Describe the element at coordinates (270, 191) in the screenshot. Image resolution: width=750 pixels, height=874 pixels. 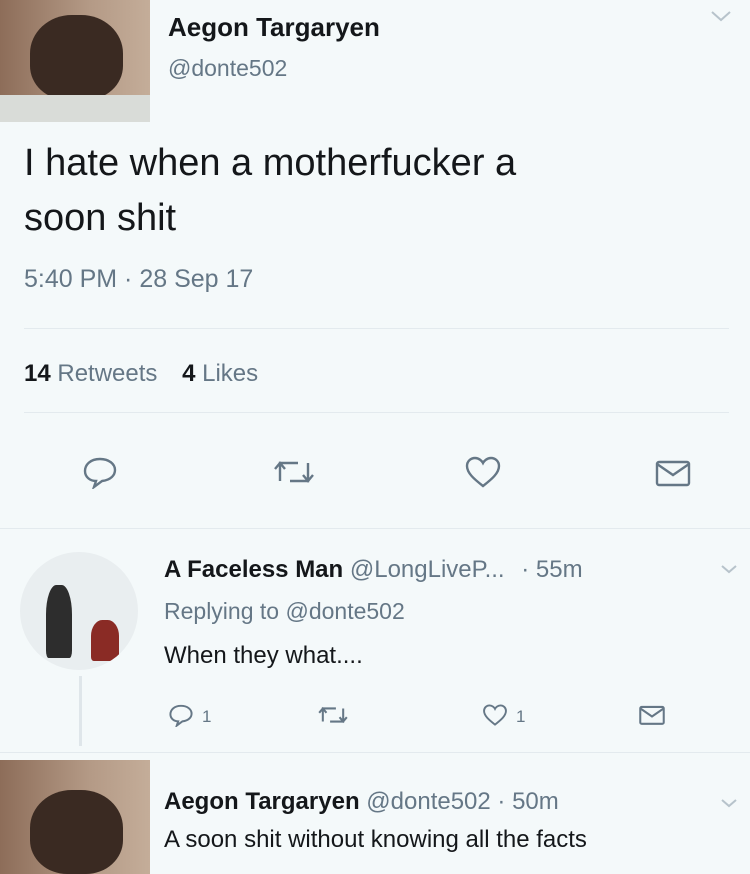
I see `tweet-text: I hate when a motherfucker a soon shit` at that location.